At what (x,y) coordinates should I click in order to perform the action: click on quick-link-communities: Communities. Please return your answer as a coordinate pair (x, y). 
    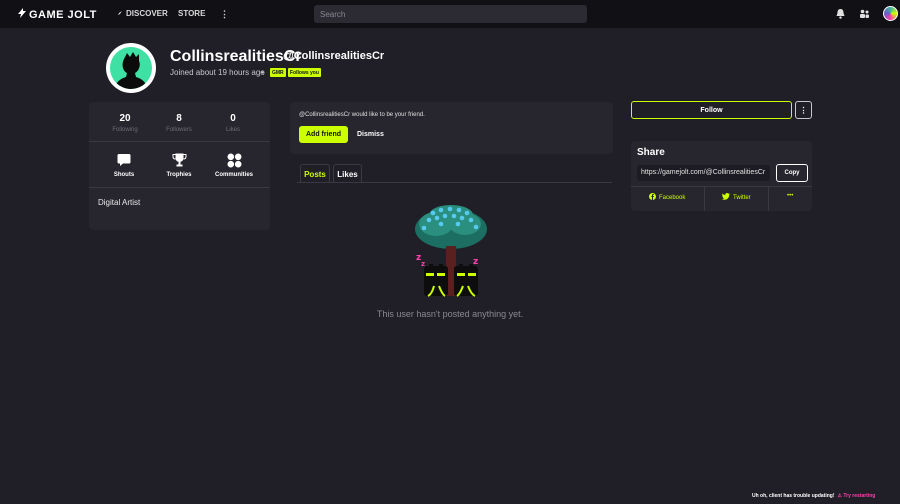
    Looking at the image, I should click on (234, 165).